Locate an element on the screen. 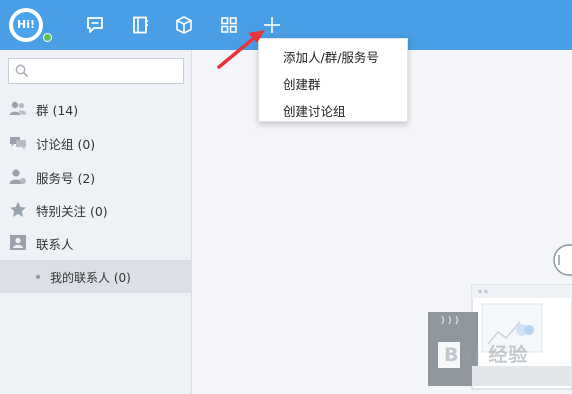 This screenshot has height=394, width=572. chat-icon is located at coordinates (95, 25).